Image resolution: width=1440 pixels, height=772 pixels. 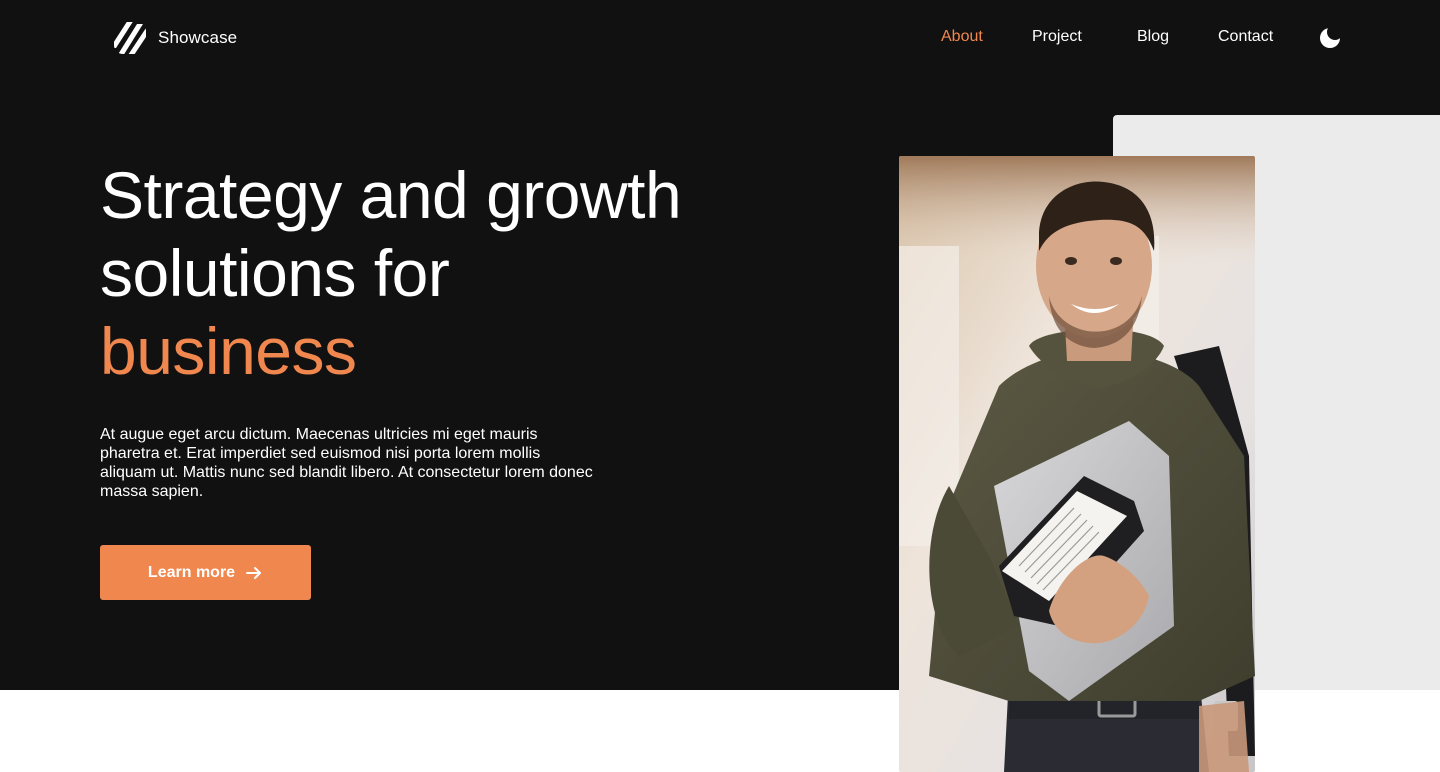 What do you see at coordinates (191, 572) in the screenshot?
I see `learn-more-label: Learn more` at bounding box center [191, 572].